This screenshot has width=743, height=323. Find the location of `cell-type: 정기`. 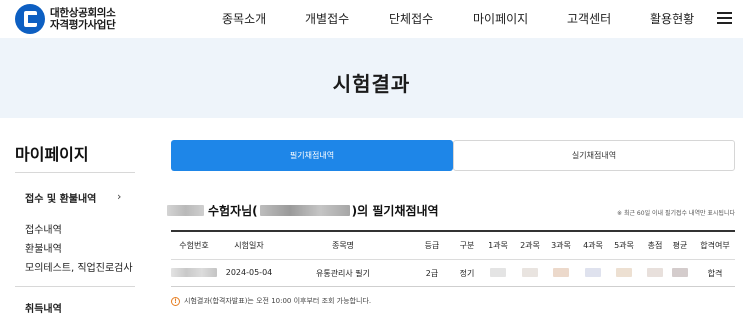

cell-type: 정기 is located at coordinates (467, 273).